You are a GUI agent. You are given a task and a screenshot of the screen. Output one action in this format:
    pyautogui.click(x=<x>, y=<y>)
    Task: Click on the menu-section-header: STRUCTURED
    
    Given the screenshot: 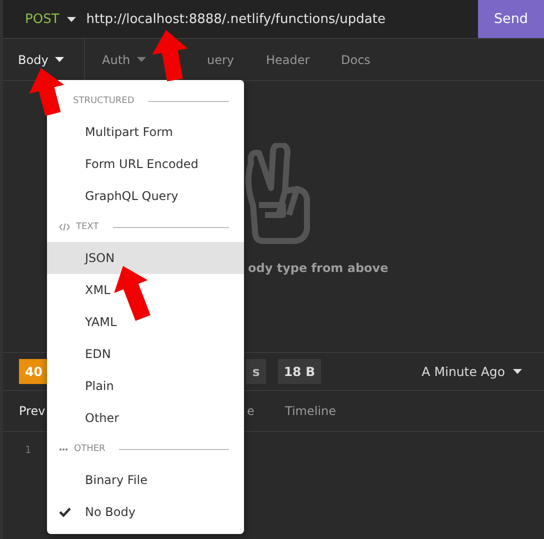 What is the action you would take?
    pyautogui.click(x=103, y=101)
    